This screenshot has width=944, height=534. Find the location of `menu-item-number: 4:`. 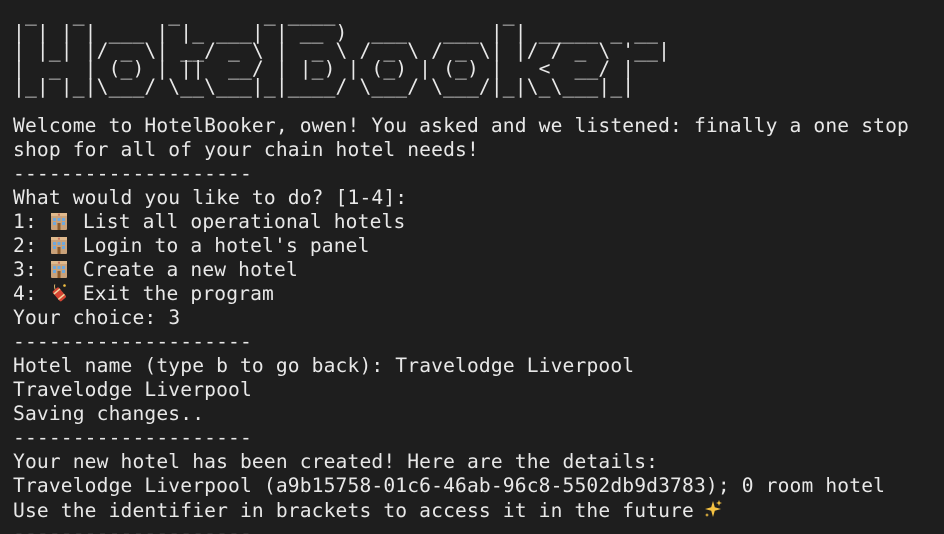

menu-item-number: 4: is located at coordinates (25, 293).